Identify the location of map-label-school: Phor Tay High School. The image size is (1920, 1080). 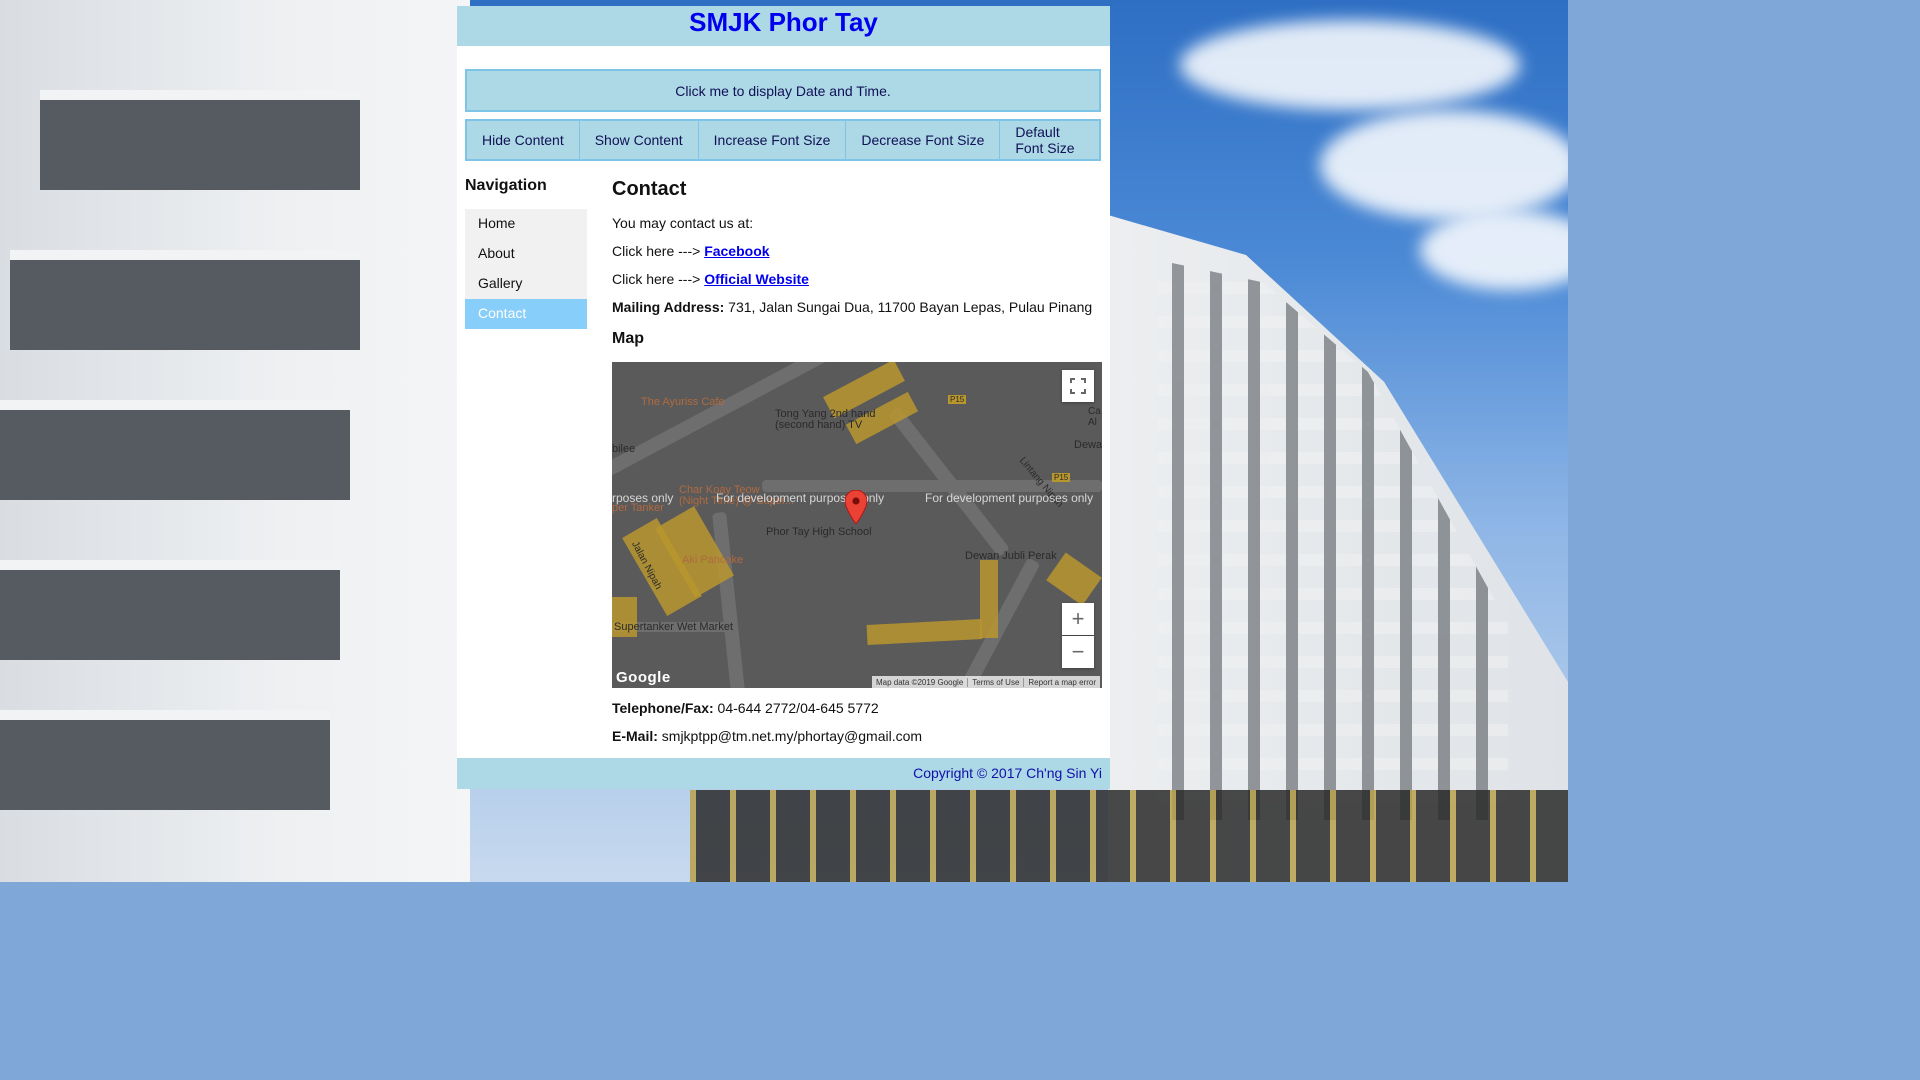
(819, 532).